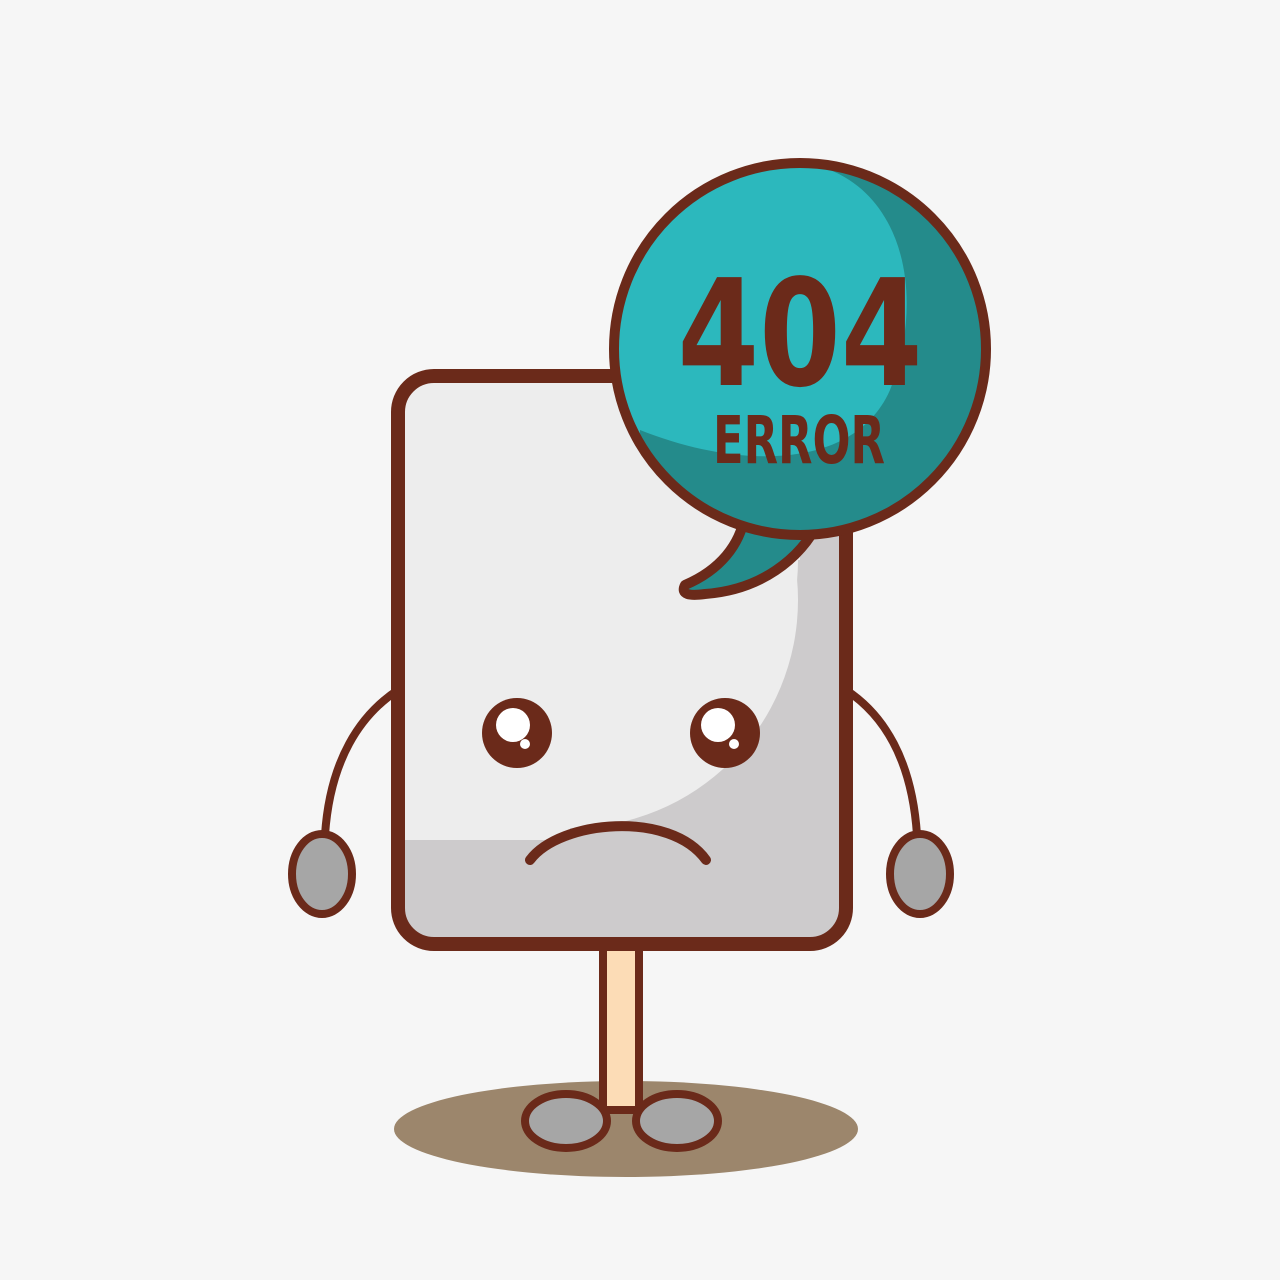 This screenshot has height=1280, width=1280. Describe the element at coordinates (799, 440) in the screenshot. I see `error-label-text: ERROR` at that location.